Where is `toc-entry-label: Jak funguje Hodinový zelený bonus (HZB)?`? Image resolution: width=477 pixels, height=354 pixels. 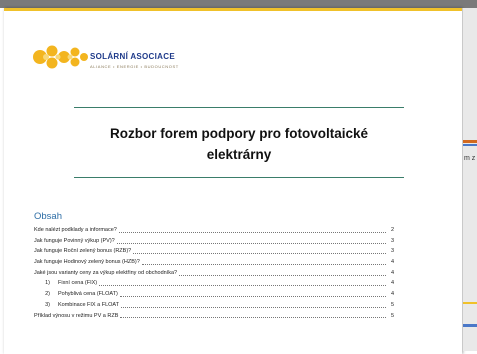
toc-entry-label: Jak funguje Hodinový zelený bonus (HZB)? is located at coordinates (87, 262).